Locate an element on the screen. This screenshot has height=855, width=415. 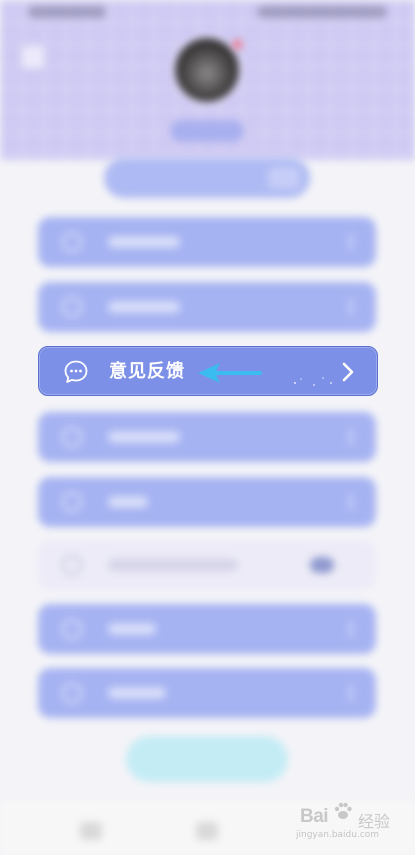
avatar is located at coordinates (207, 70).